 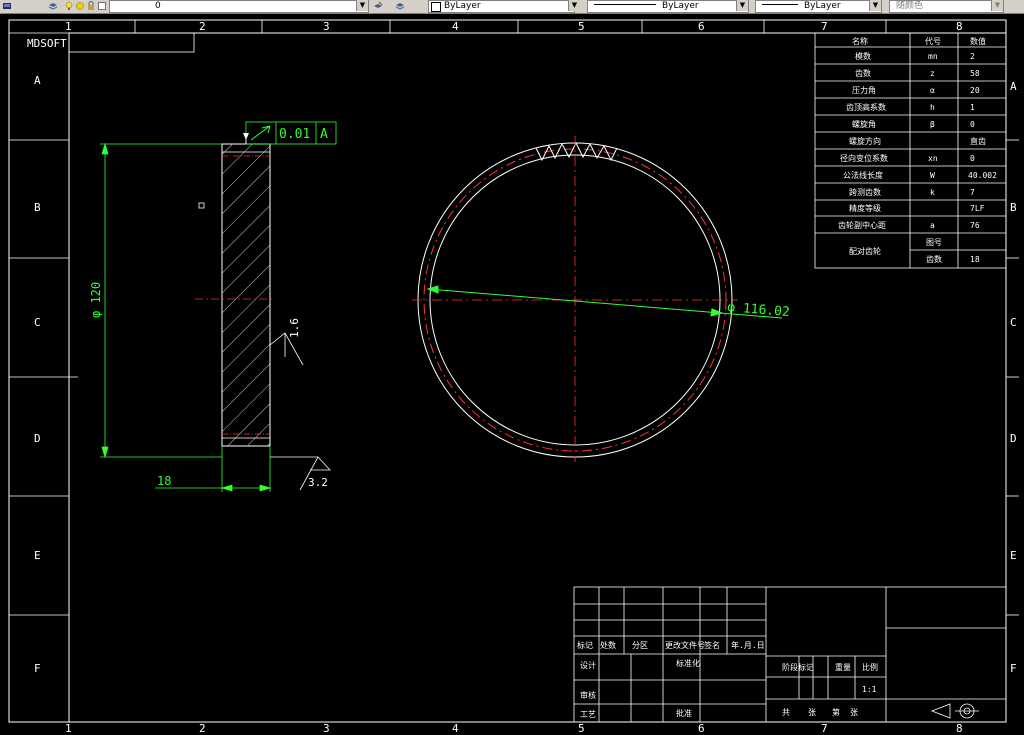 I want to click on col-label-4-top: 4, so click(x=455, y=26).